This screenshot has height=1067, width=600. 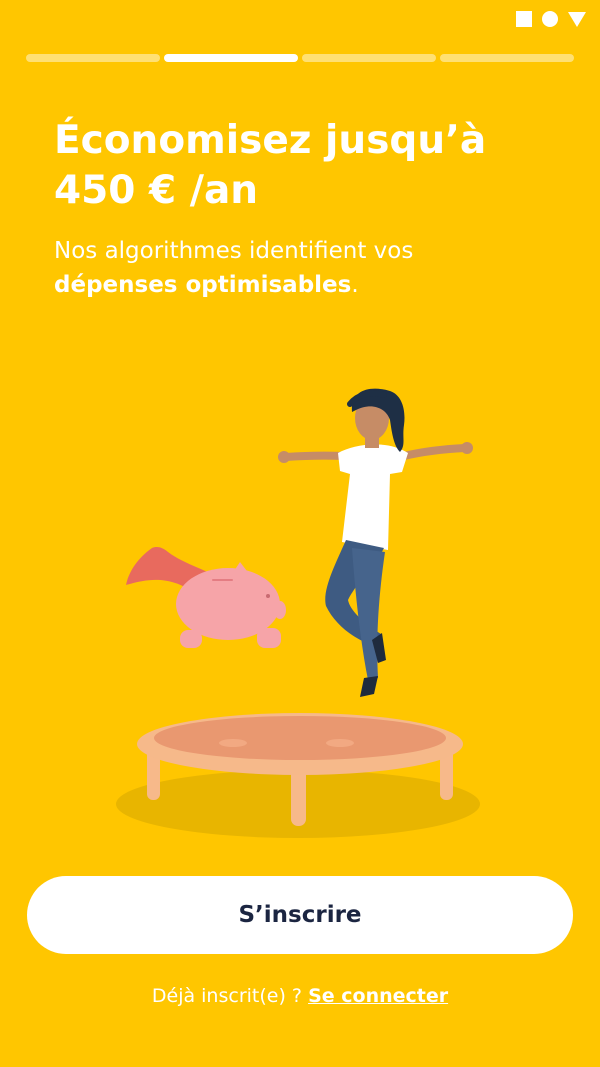 I want to click on login-link: Se connecter, so click(x=378, y=996).